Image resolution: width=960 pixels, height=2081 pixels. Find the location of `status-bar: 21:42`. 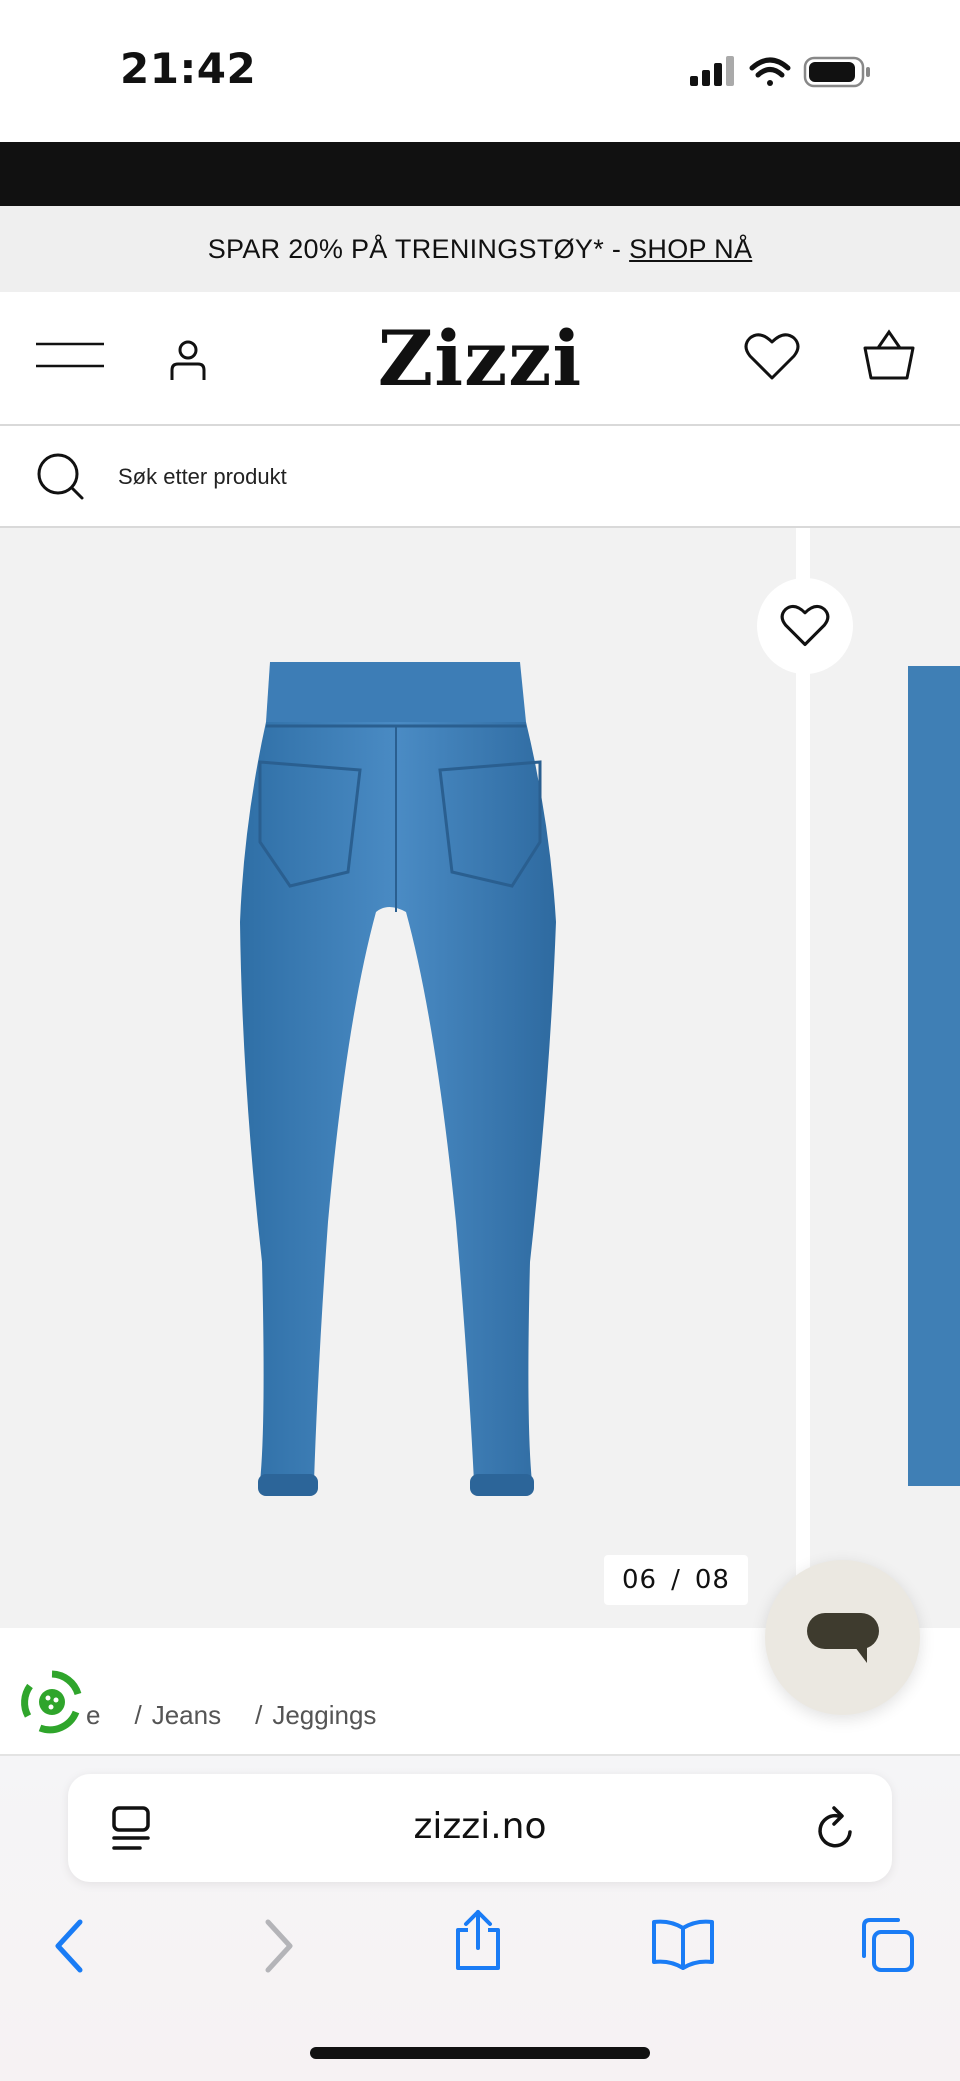

status-bar: 21:42 is located at coordinates (480, 71).